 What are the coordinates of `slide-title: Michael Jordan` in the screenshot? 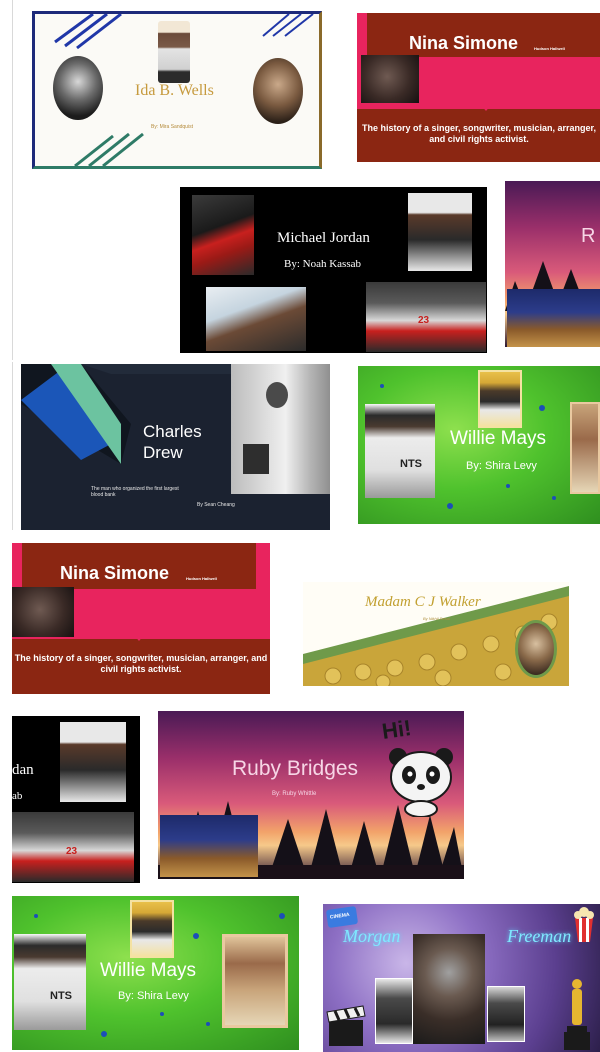 It's located at (323, 238).